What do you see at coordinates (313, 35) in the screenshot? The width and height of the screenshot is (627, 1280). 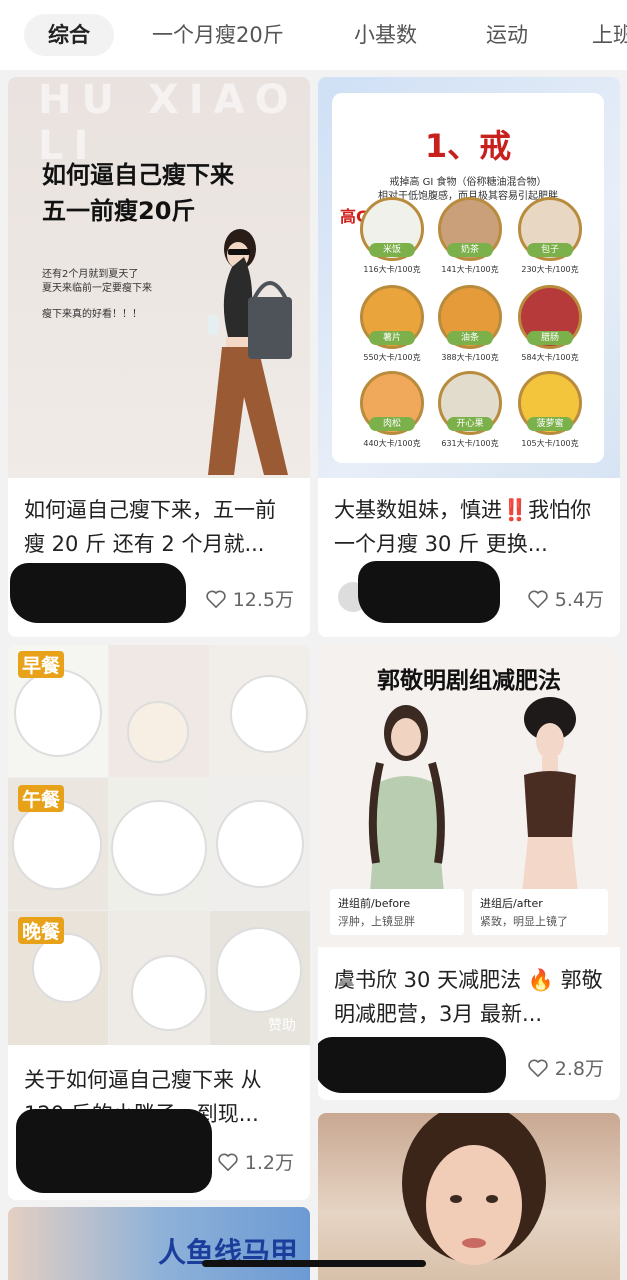 I see `category-tab-bar: 综合 一个月瘦20斤 小基数 运动 上班` at bounding box center [313, 35].